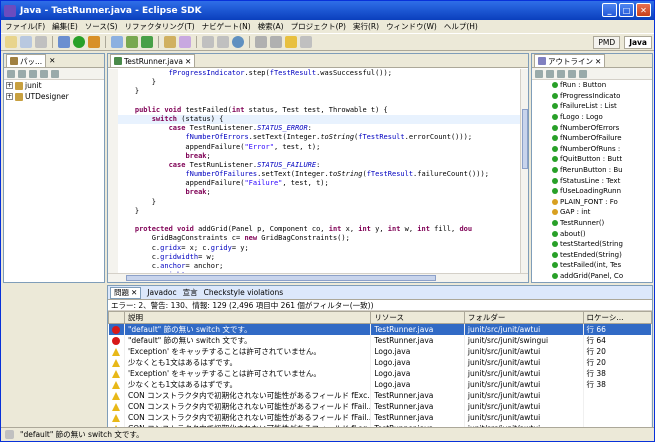  I want to click on external-tools-icon, so click(94, 42).